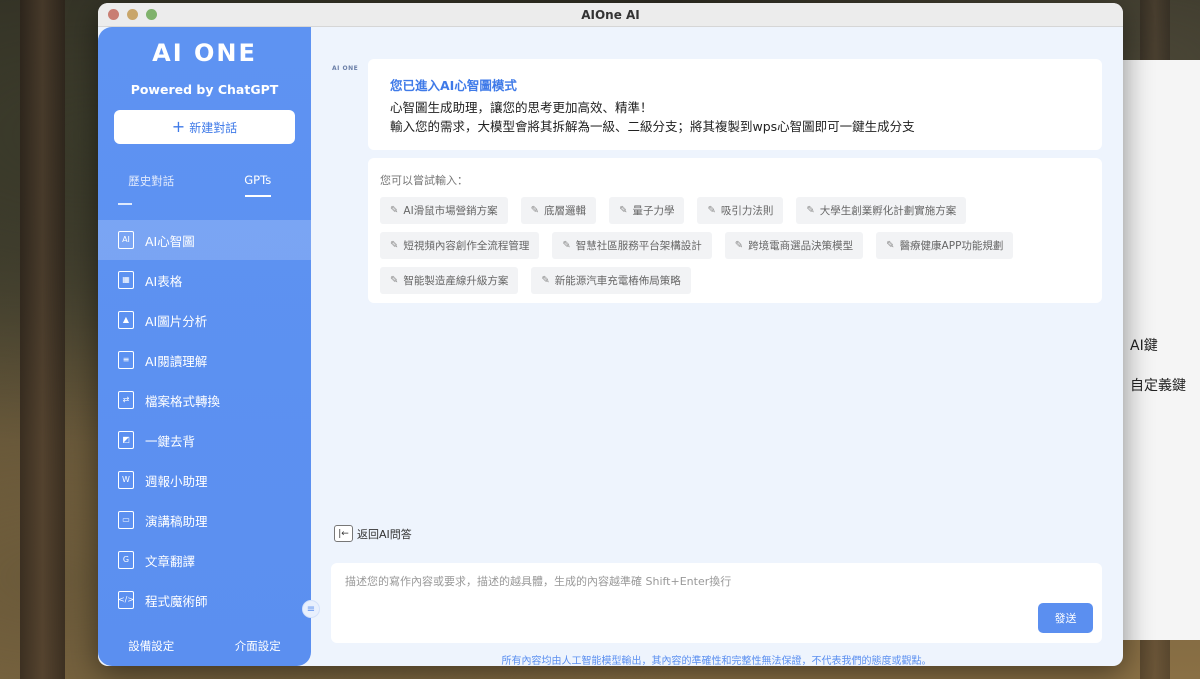  Describe the element at coordinates (258, 185) in the screenshot. I see `tab-gpts: GPTs` at that location.